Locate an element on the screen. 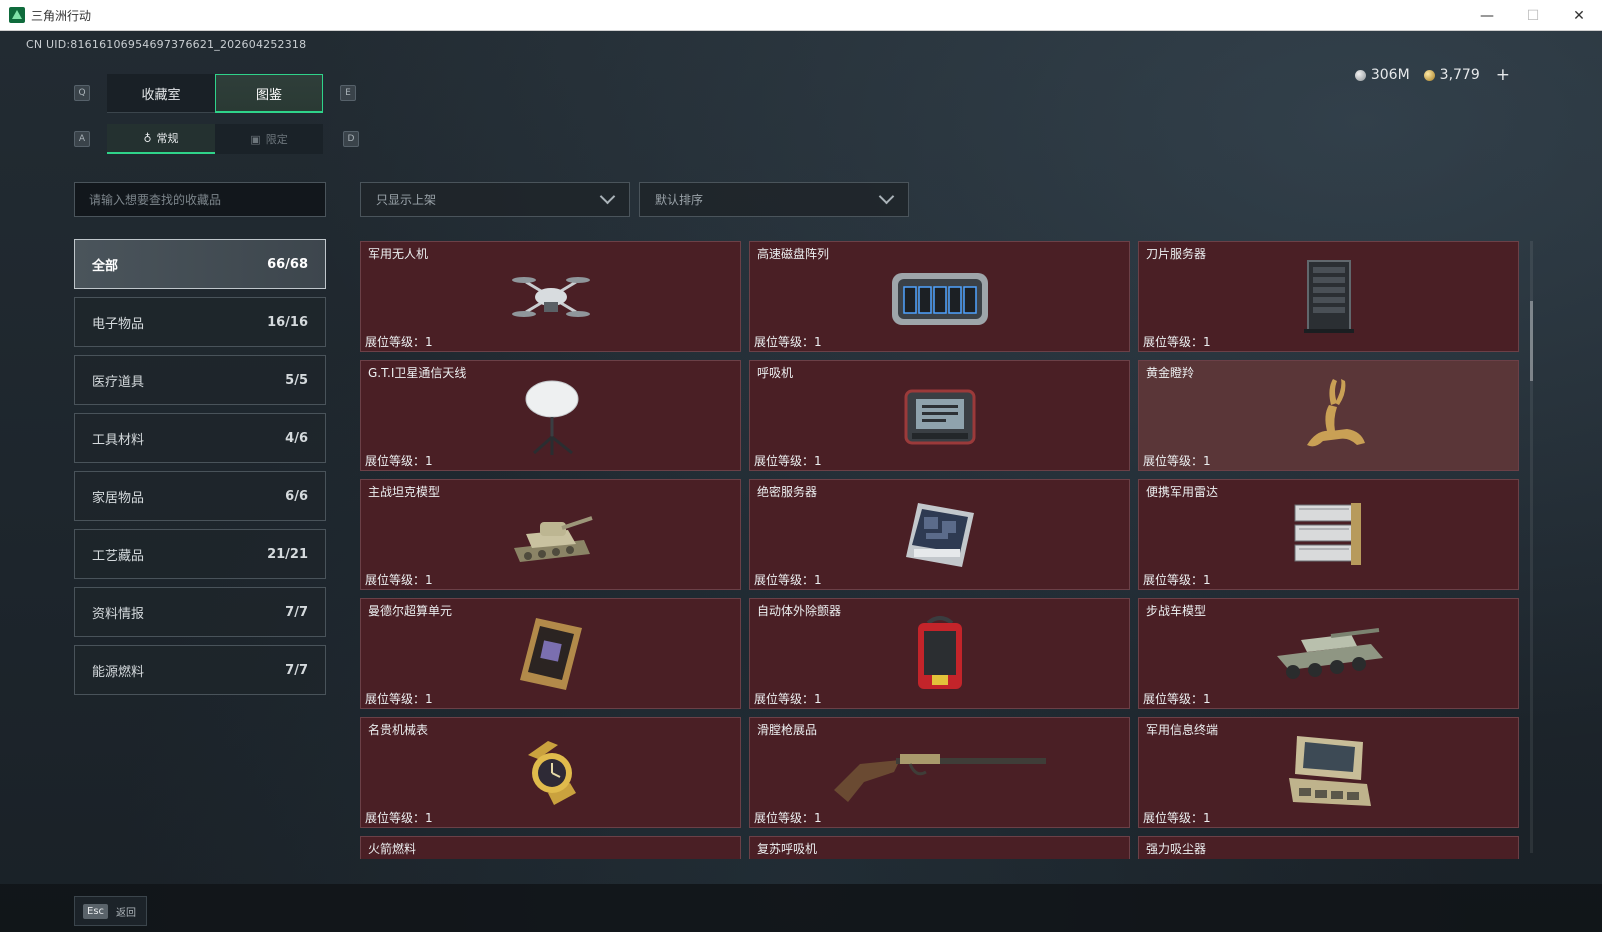  silver-amount: 306M is located at coordinates (1390, 75).